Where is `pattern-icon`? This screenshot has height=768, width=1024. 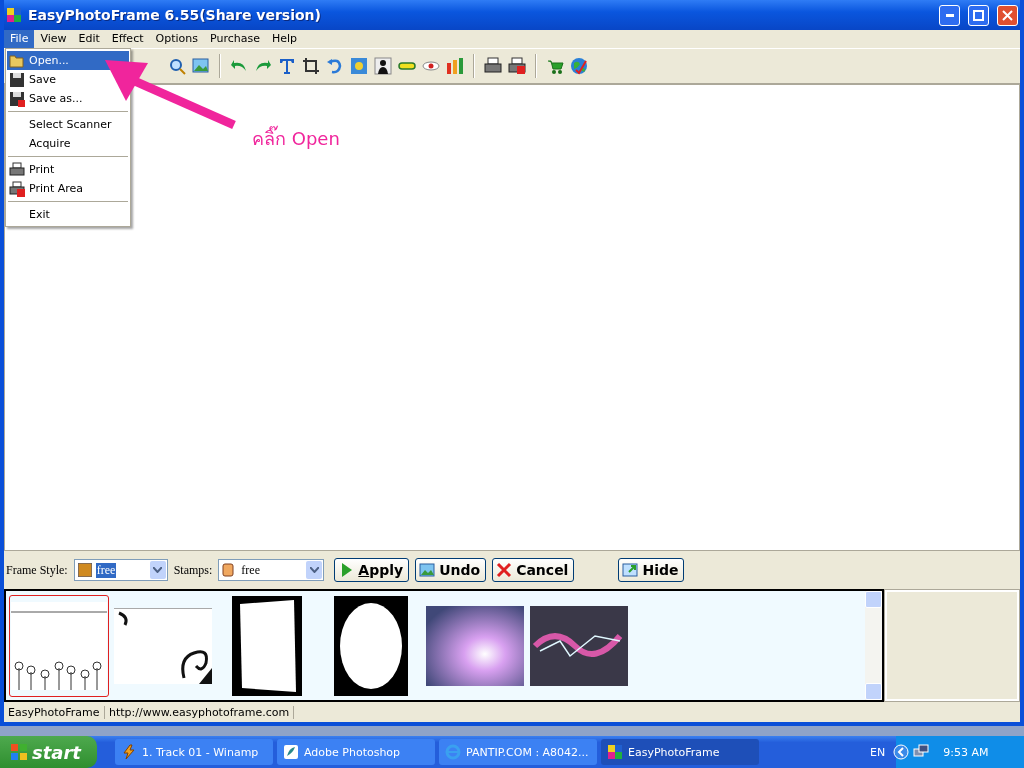 pattern-icon is located at coordinates (84, 570).